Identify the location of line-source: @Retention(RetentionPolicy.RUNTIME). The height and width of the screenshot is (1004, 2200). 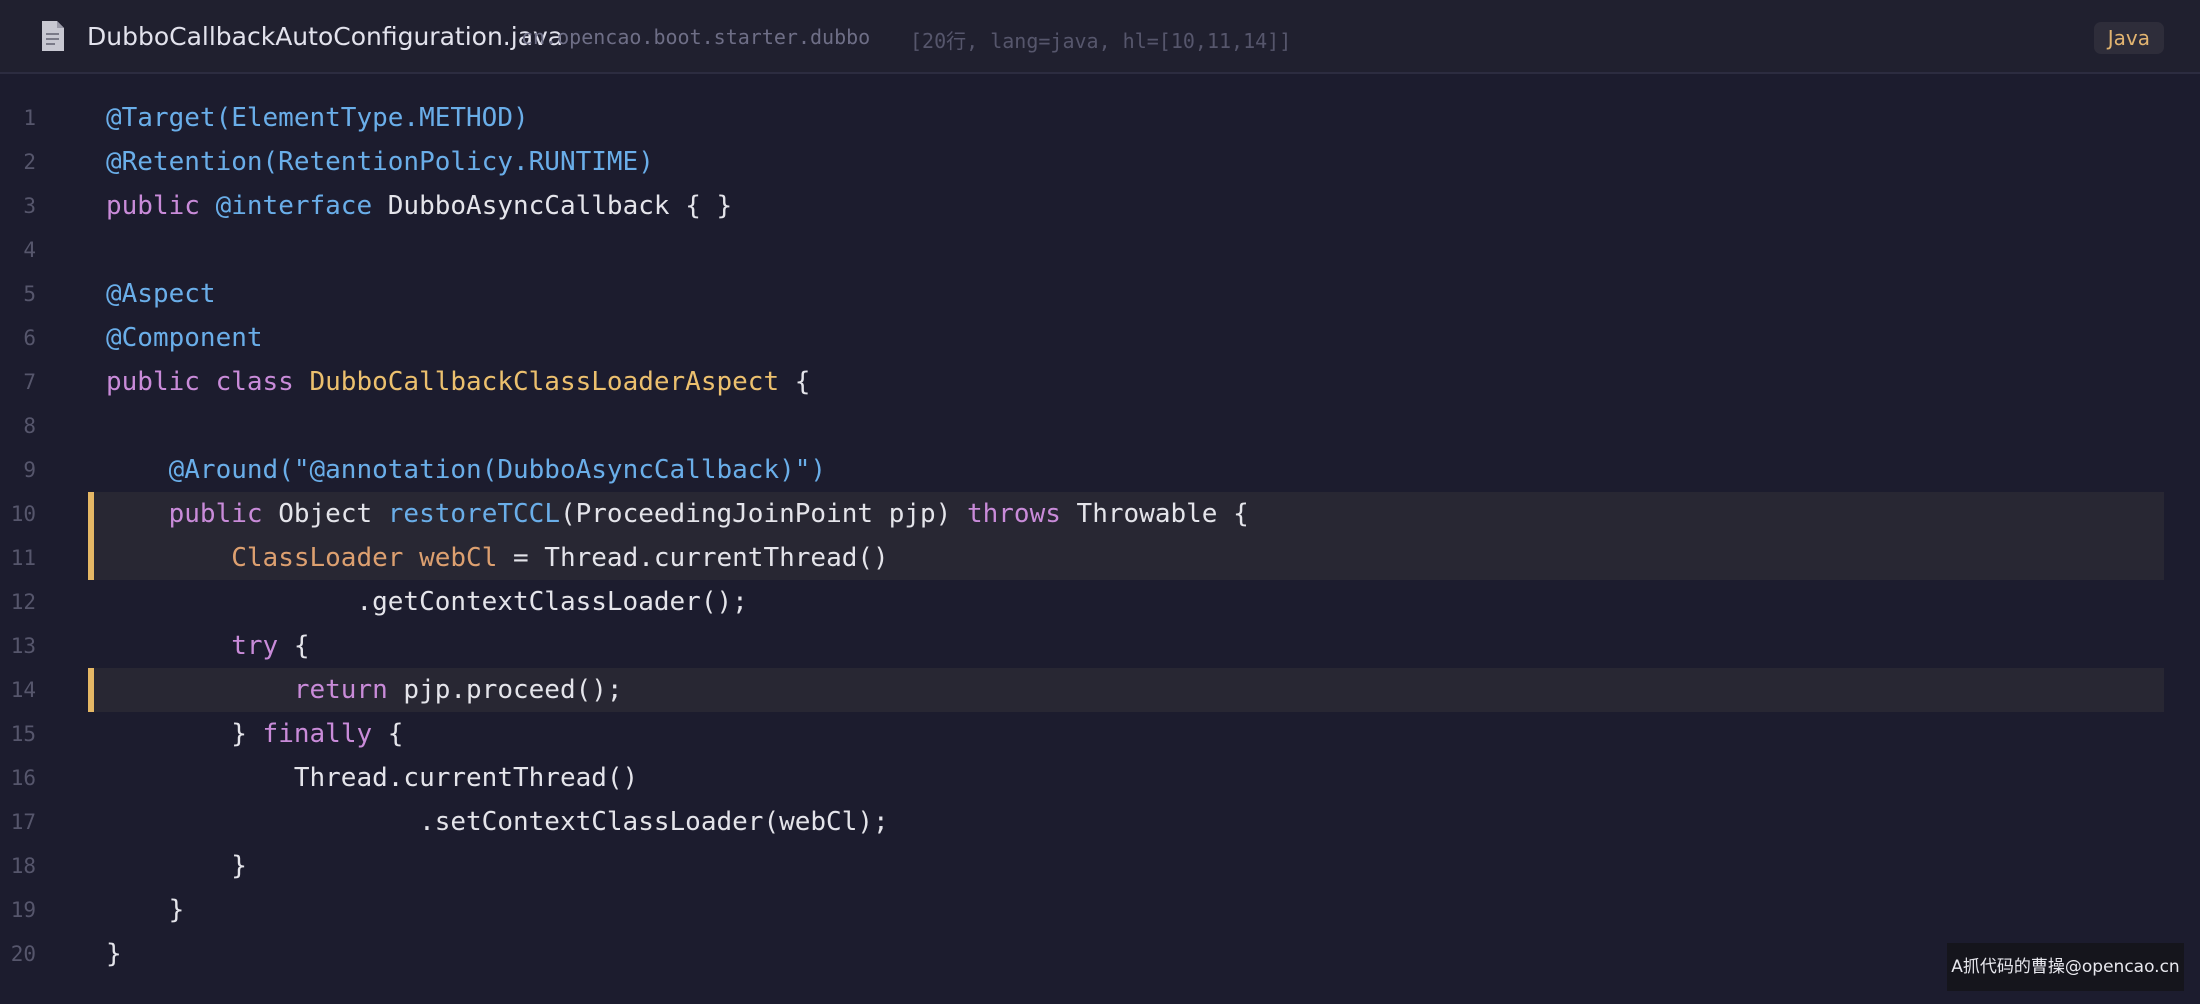
(380, 162).